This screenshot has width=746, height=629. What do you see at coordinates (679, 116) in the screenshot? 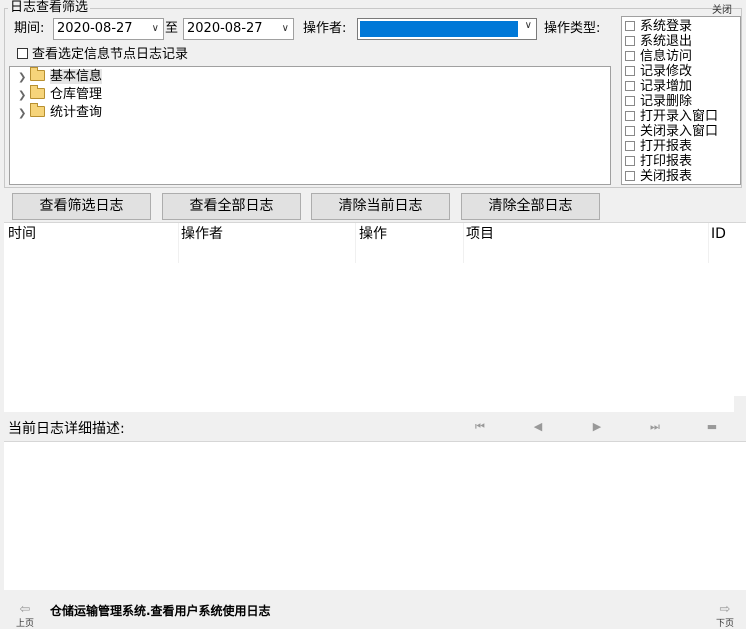
I see `op-type-label: 打开录入窗口` at bounding box center [679, 116].